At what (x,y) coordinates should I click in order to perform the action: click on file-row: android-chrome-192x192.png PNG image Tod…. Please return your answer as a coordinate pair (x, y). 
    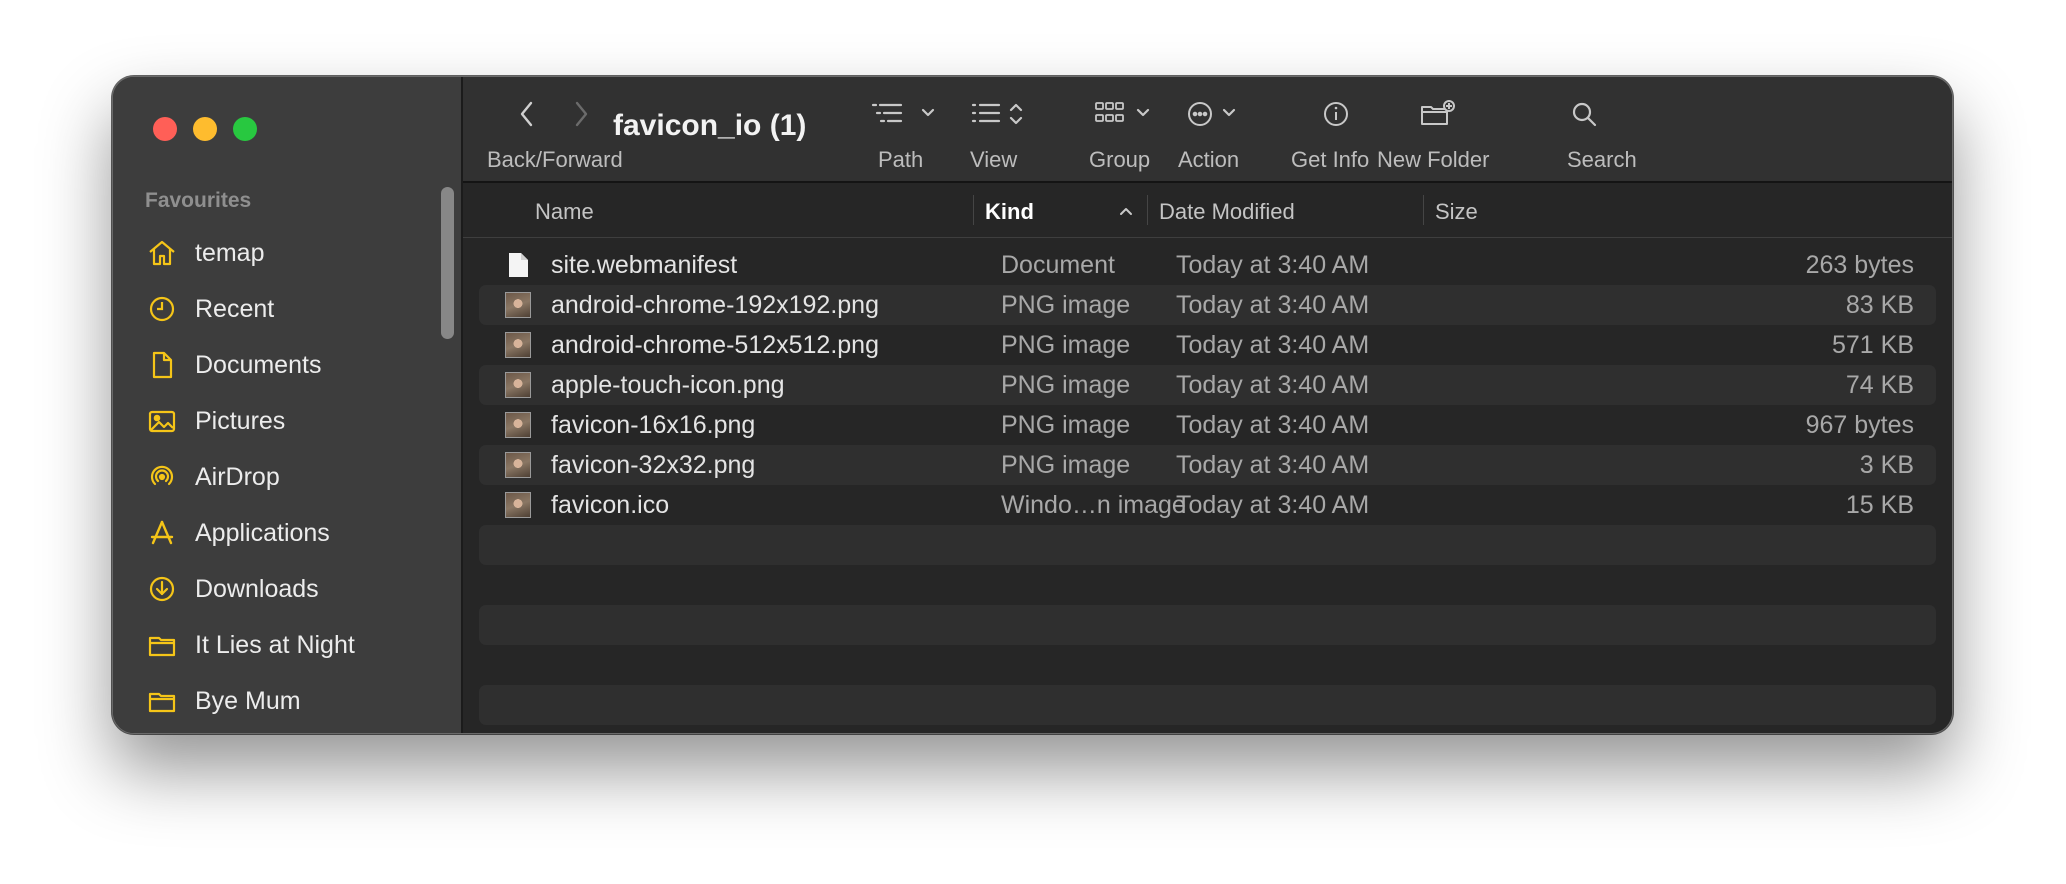
    Looking at the image, I should click on (1207, 305).